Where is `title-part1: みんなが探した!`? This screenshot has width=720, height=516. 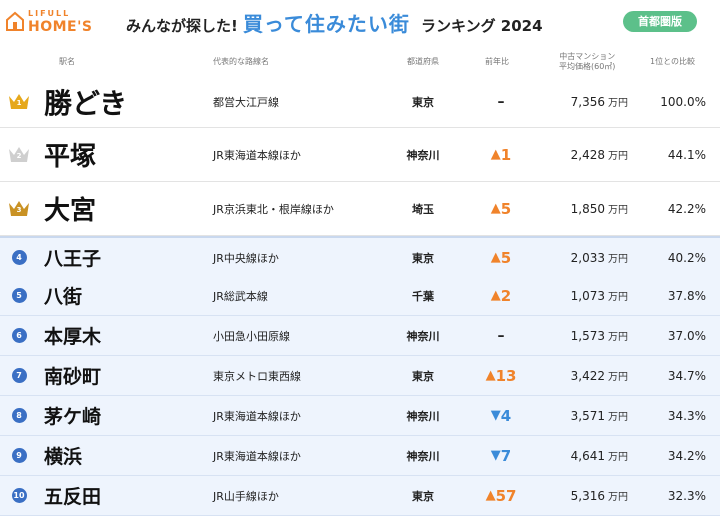
title-part1: みんなが探した! is located at coordinates (182, 26).